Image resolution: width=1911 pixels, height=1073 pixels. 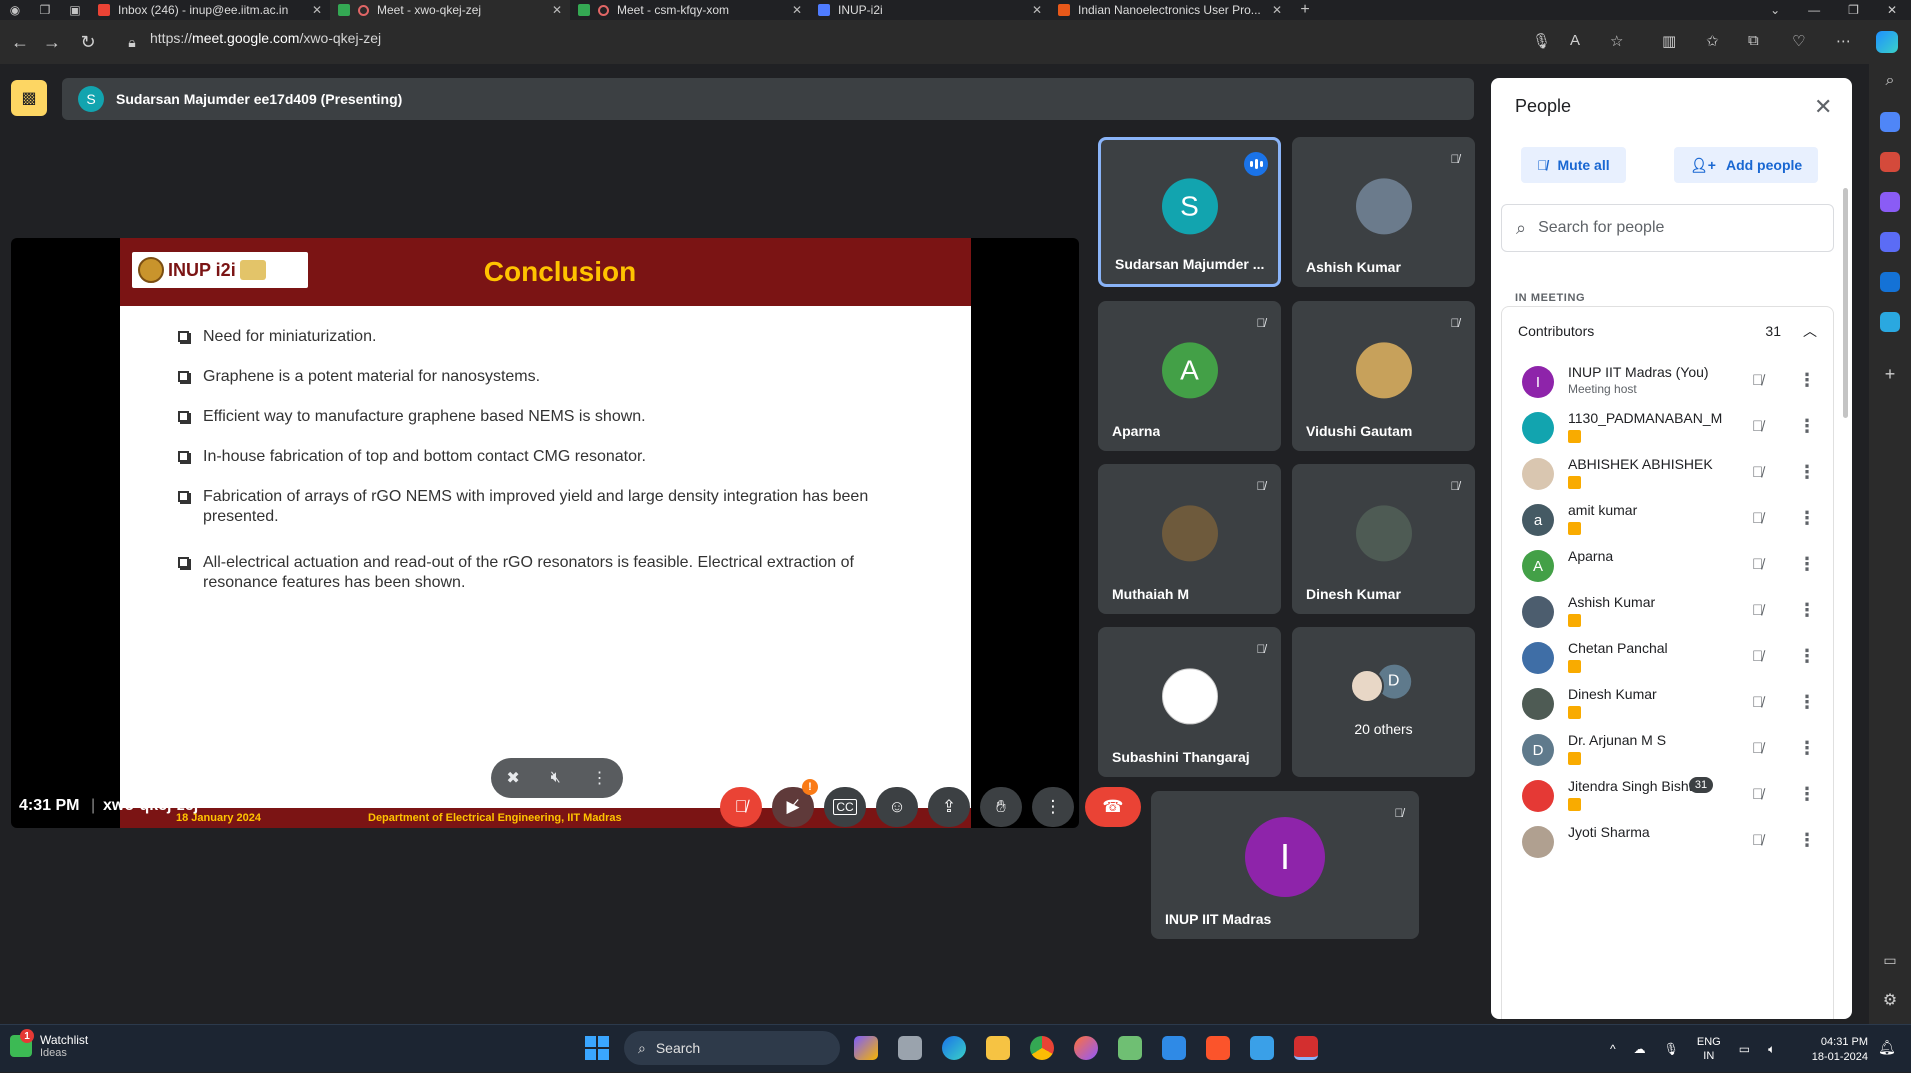 What do you see at coordinates (1086, 1048) in the screenshot?
I see `firefox-icon` at bounding box center [1086, 1048].